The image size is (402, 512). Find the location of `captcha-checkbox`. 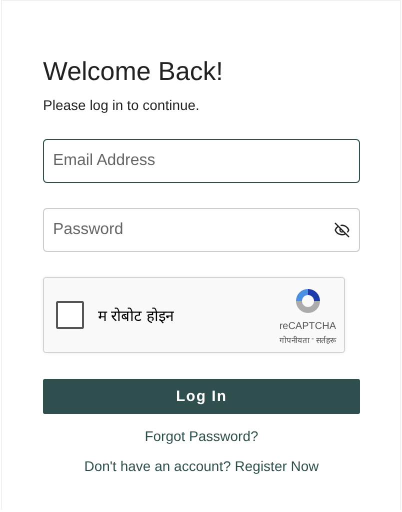

captcha-checkbox is located at coordinates (70, 315).